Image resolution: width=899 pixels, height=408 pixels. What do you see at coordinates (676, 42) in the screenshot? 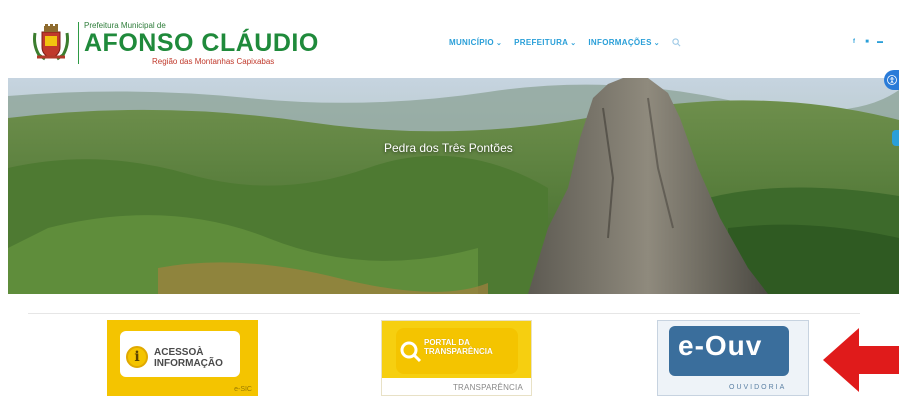
I see `search-icon` at bounding box center [676, 42].